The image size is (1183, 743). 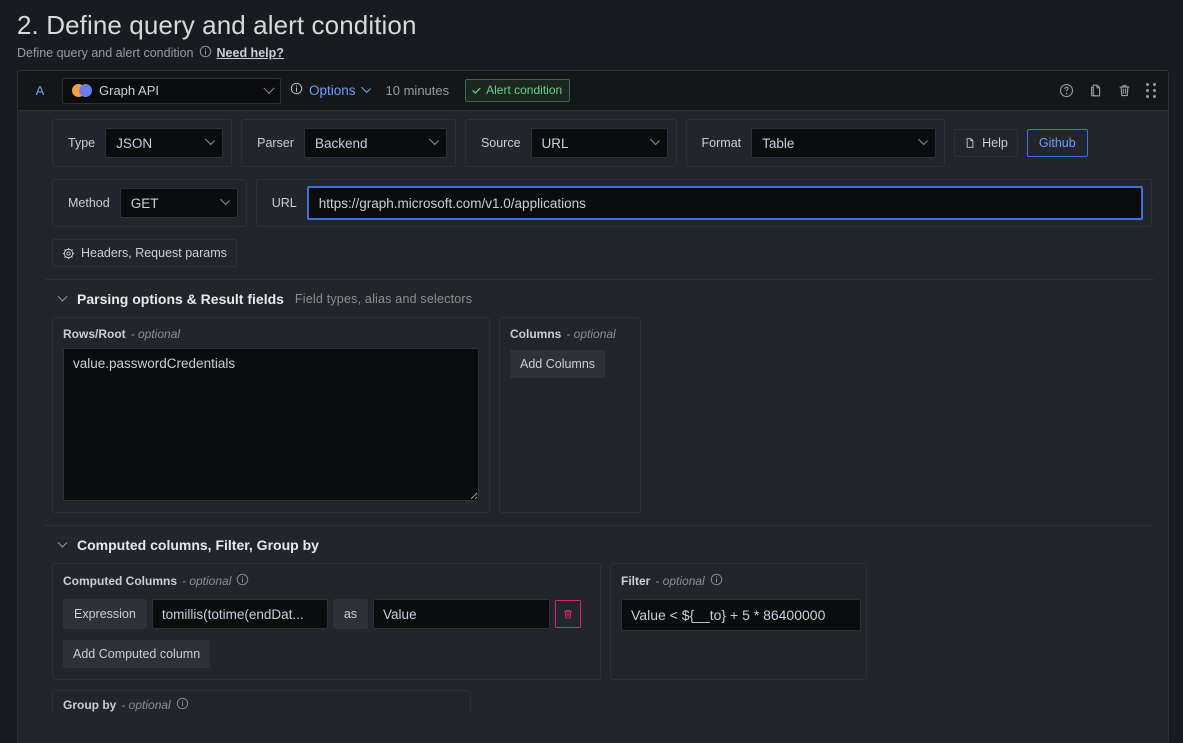 I want to click on method-label: Method, so click(x=89, y=203).